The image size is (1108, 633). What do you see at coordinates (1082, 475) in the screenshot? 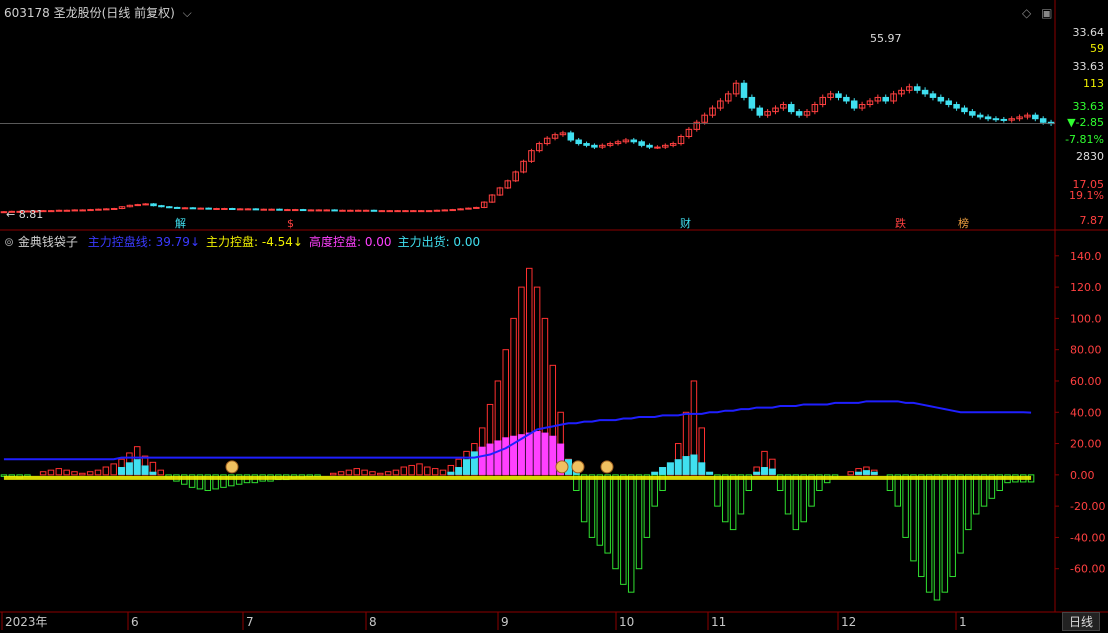
I see `indicator-axis-label: 0.00` at bounding box center [1082, 475].